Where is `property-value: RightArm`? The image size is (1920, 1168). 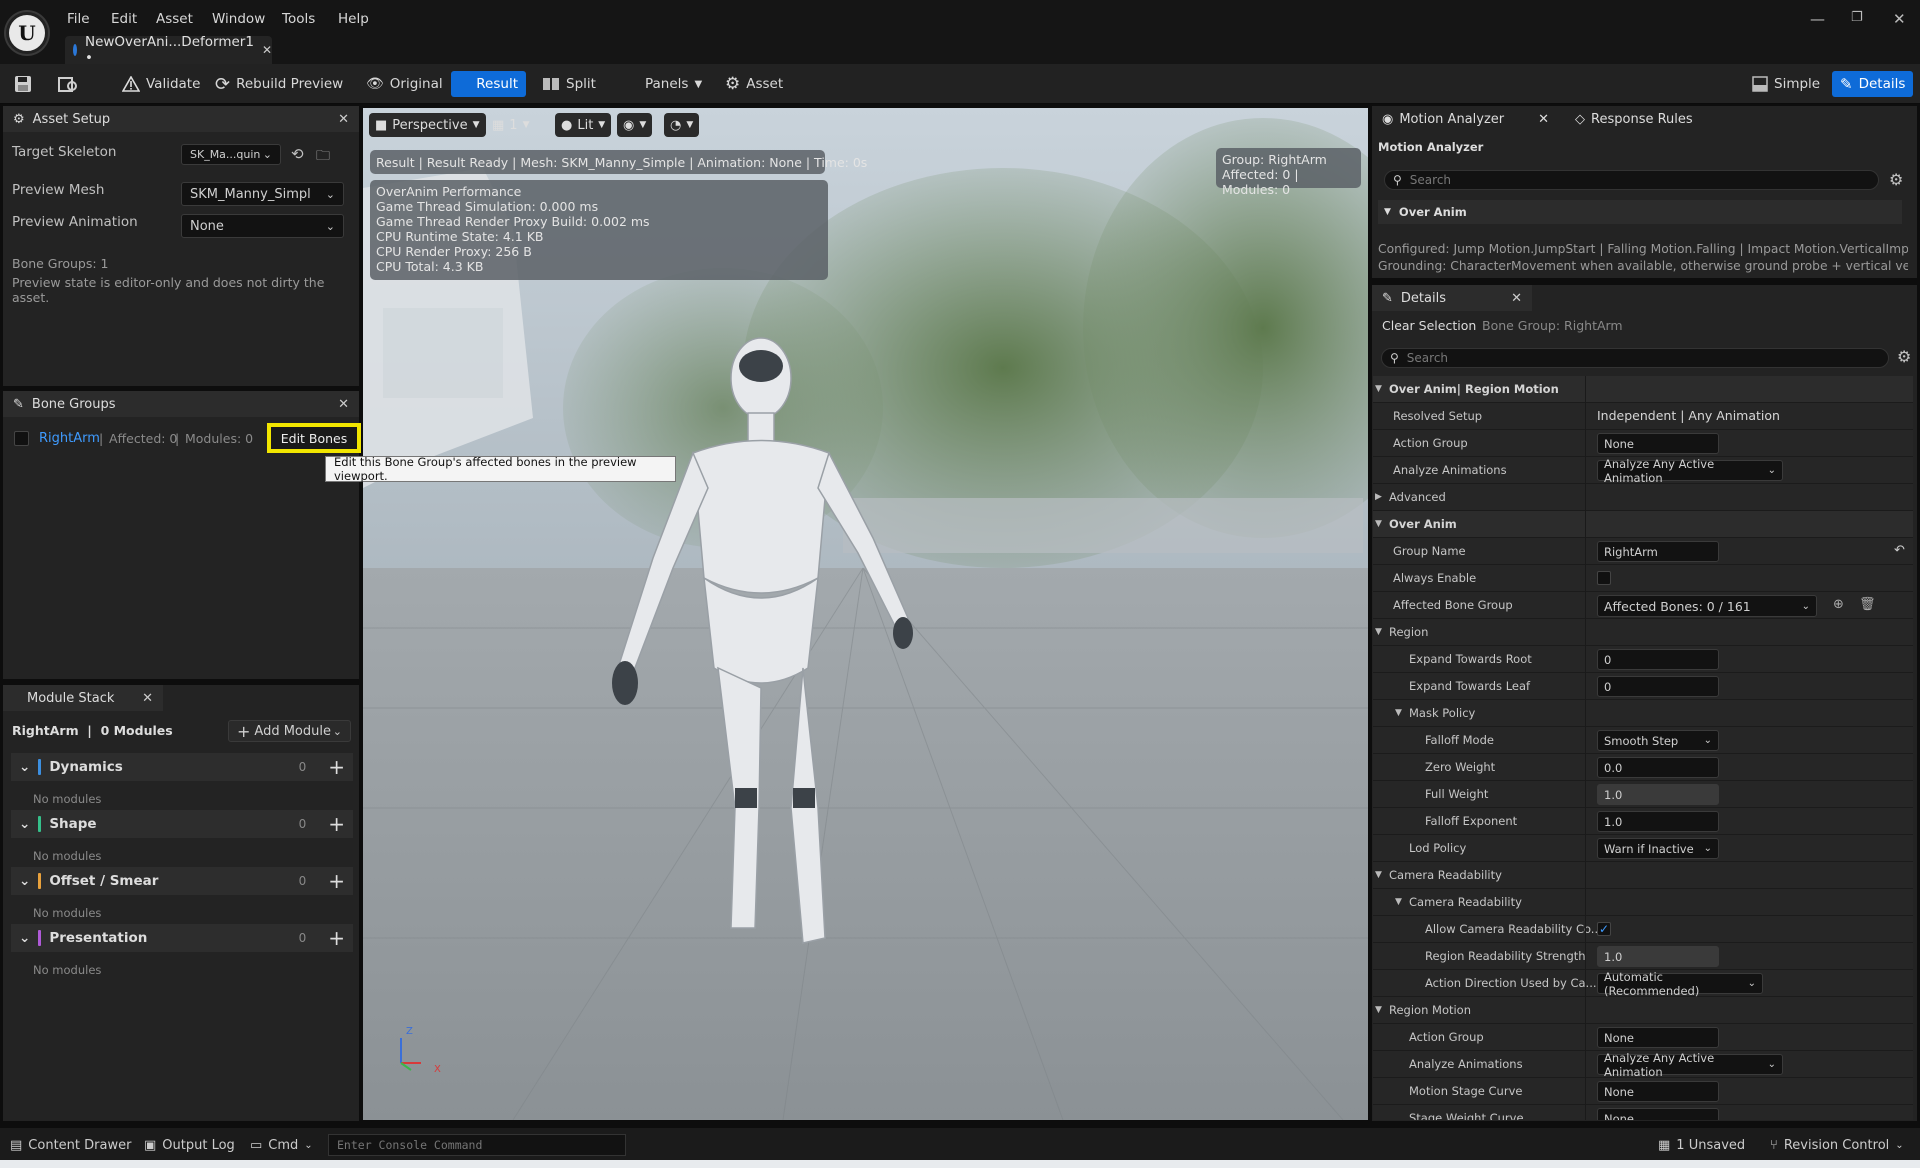
property-value: RightArm is located at coordinates (1631, 551).